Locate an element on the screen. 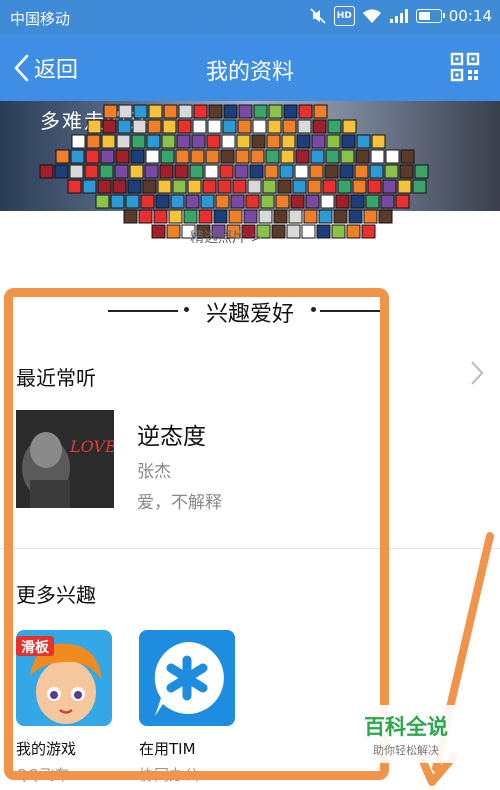 Image resolution: width=500 pixels, height=790 pixels. mute-icon is located at coordinates (318, 16).